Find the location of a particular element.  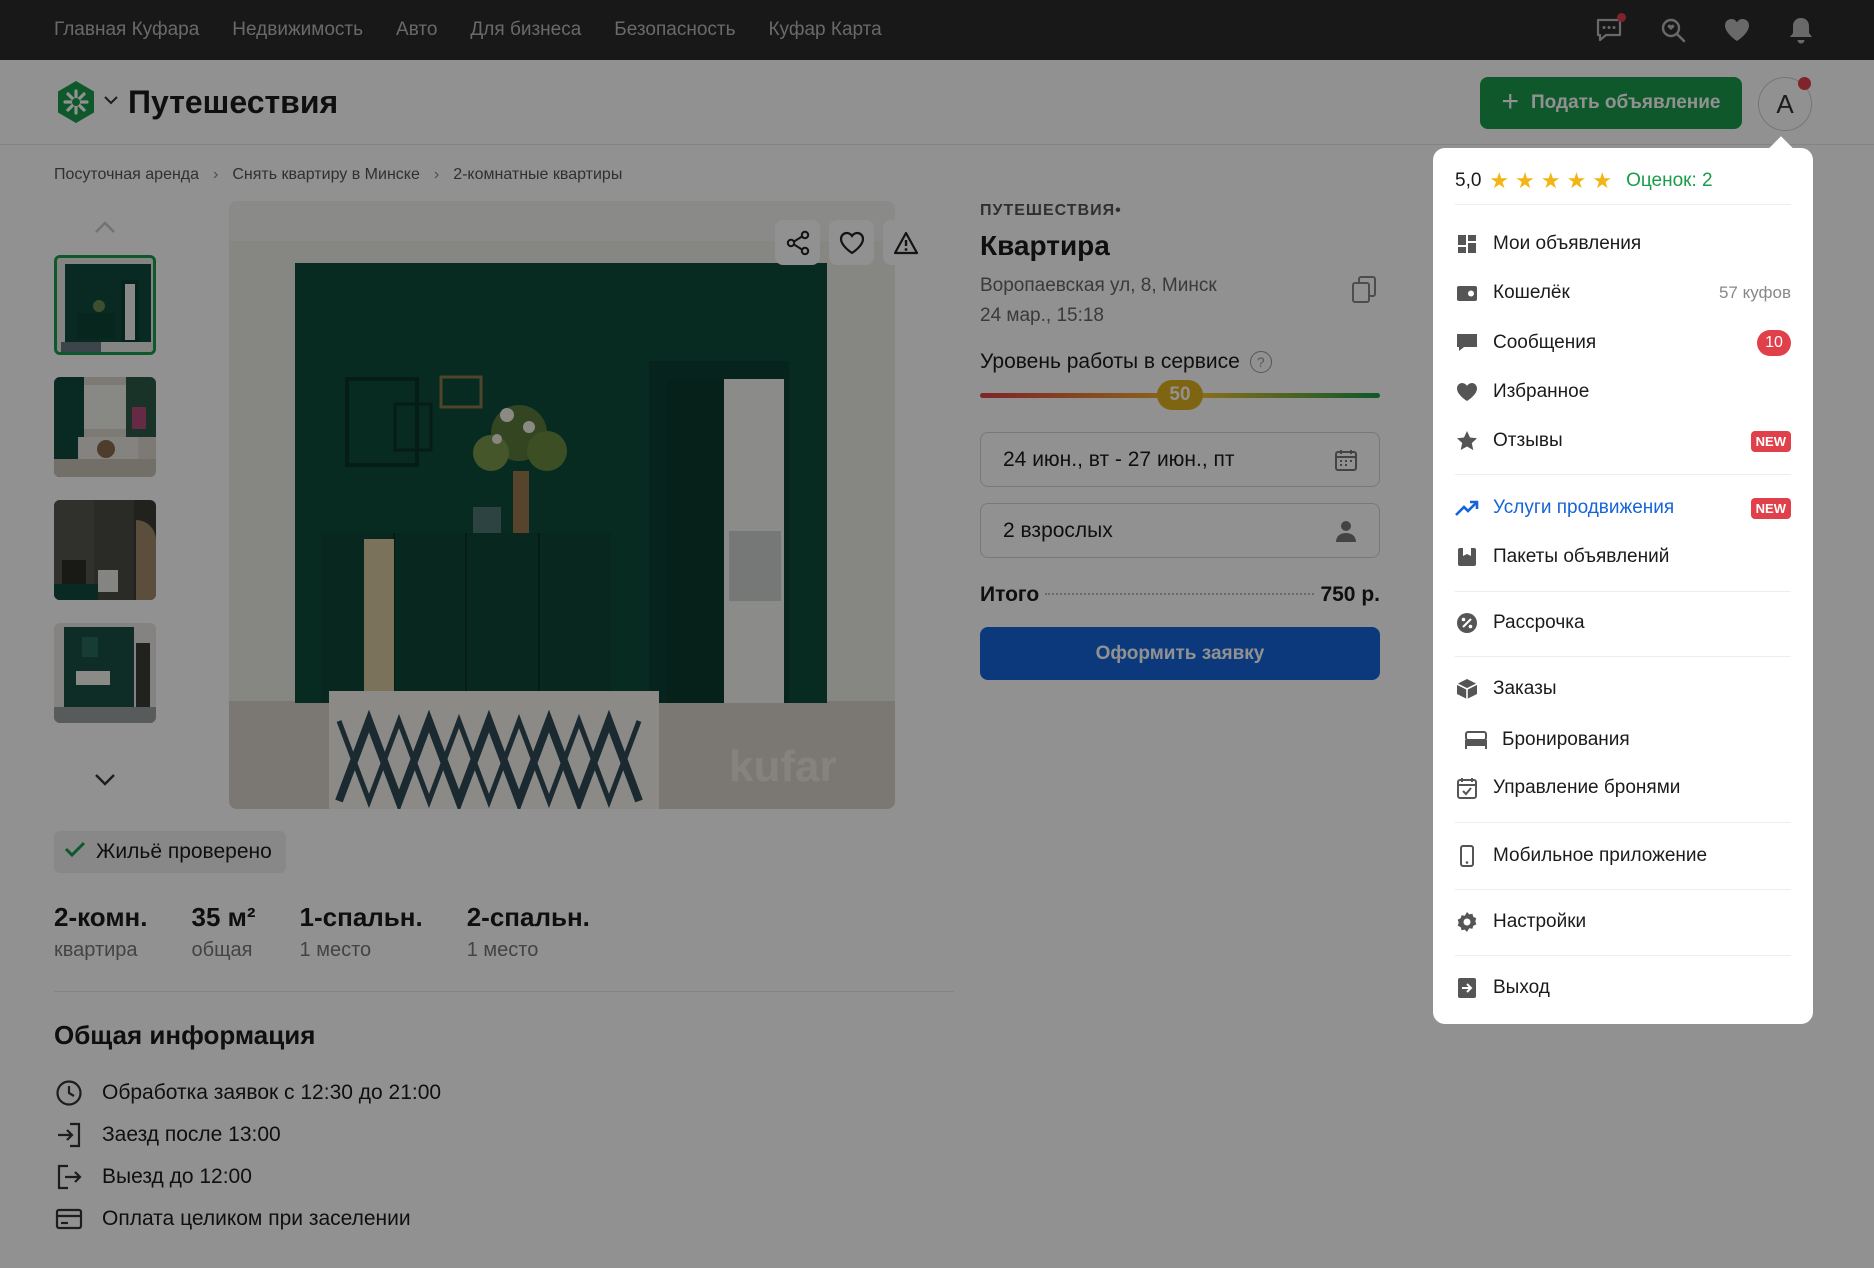

menu-item-favorites: Избранное is located at coordinates (1623, 392).